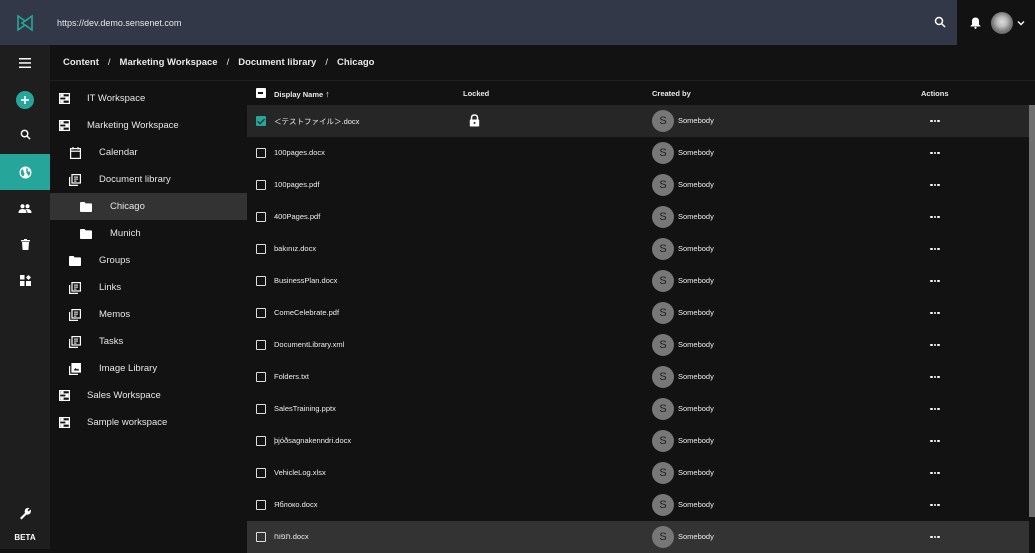 This screenshot has height=553, width=1035. What do you see at coordinates (81, 62) in the screenshot?
I see `breadcrumb-item: Content` at bounding box center [81, 62].